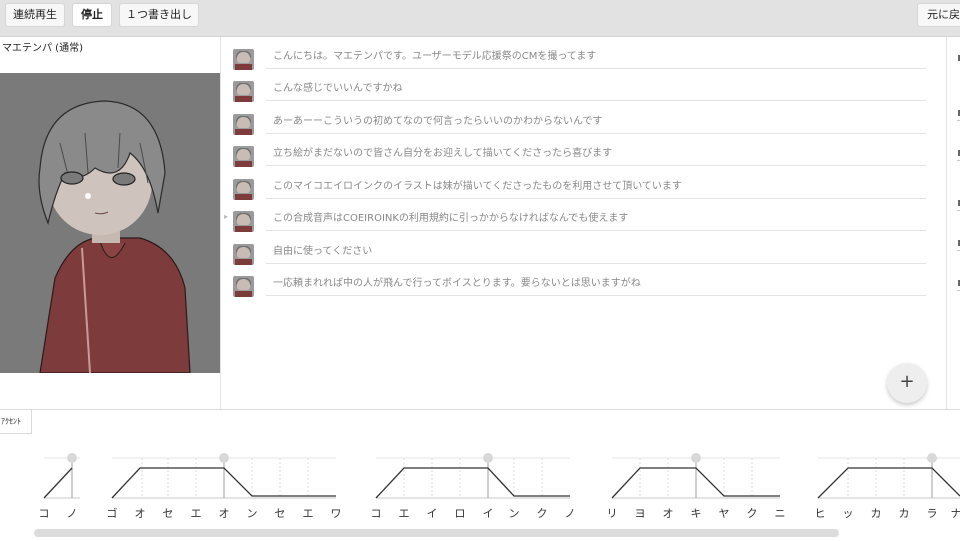 The image size is (960, 541). Describe the element at coordinates (159, 15) in the screenshot. I see `export-one-button: １つ書き出し` at that location.